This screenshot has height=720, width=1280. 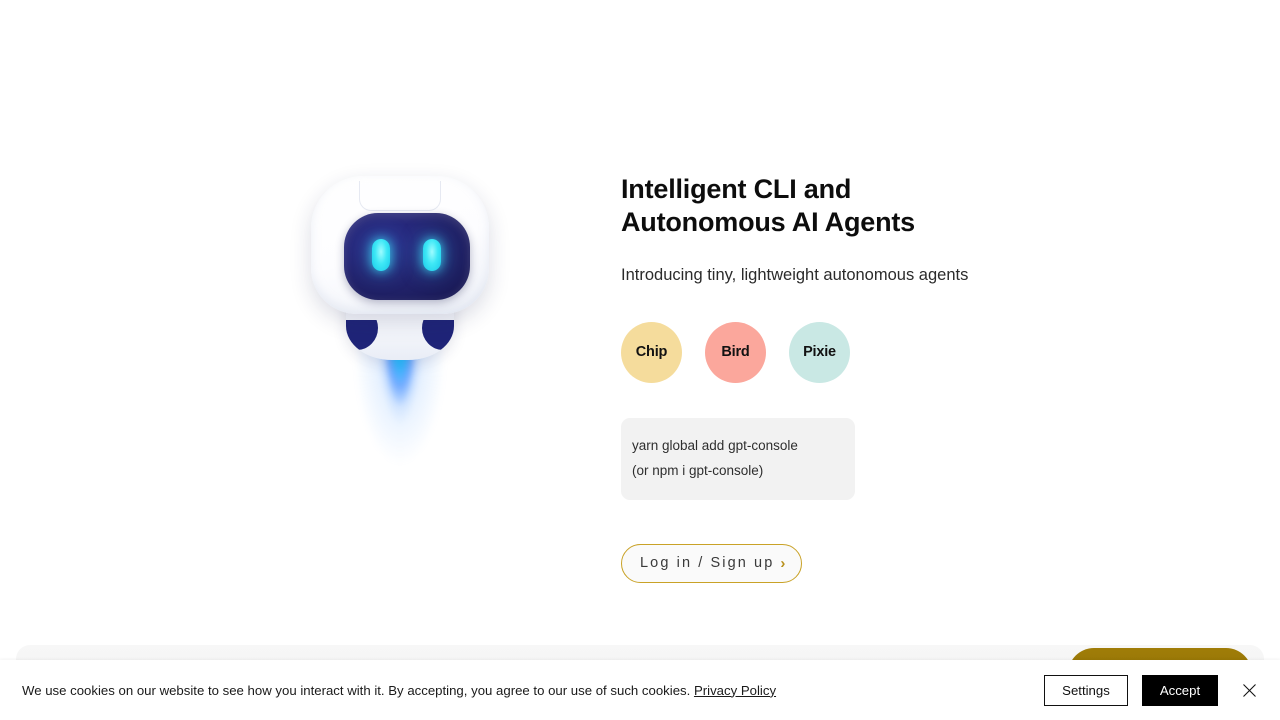 I want to click on robot-eye-right, so click(x=432, y=255).